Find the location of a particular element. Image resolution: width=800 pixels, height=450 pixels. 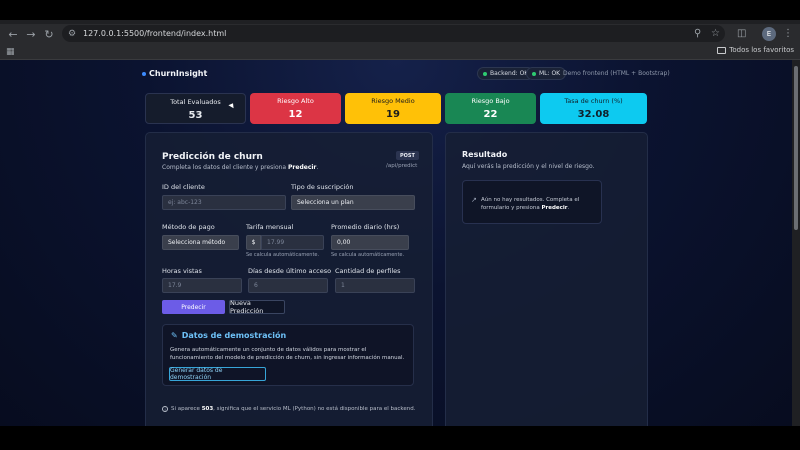

endpoint-path: /api/predict is located at coordinates (402, 166).